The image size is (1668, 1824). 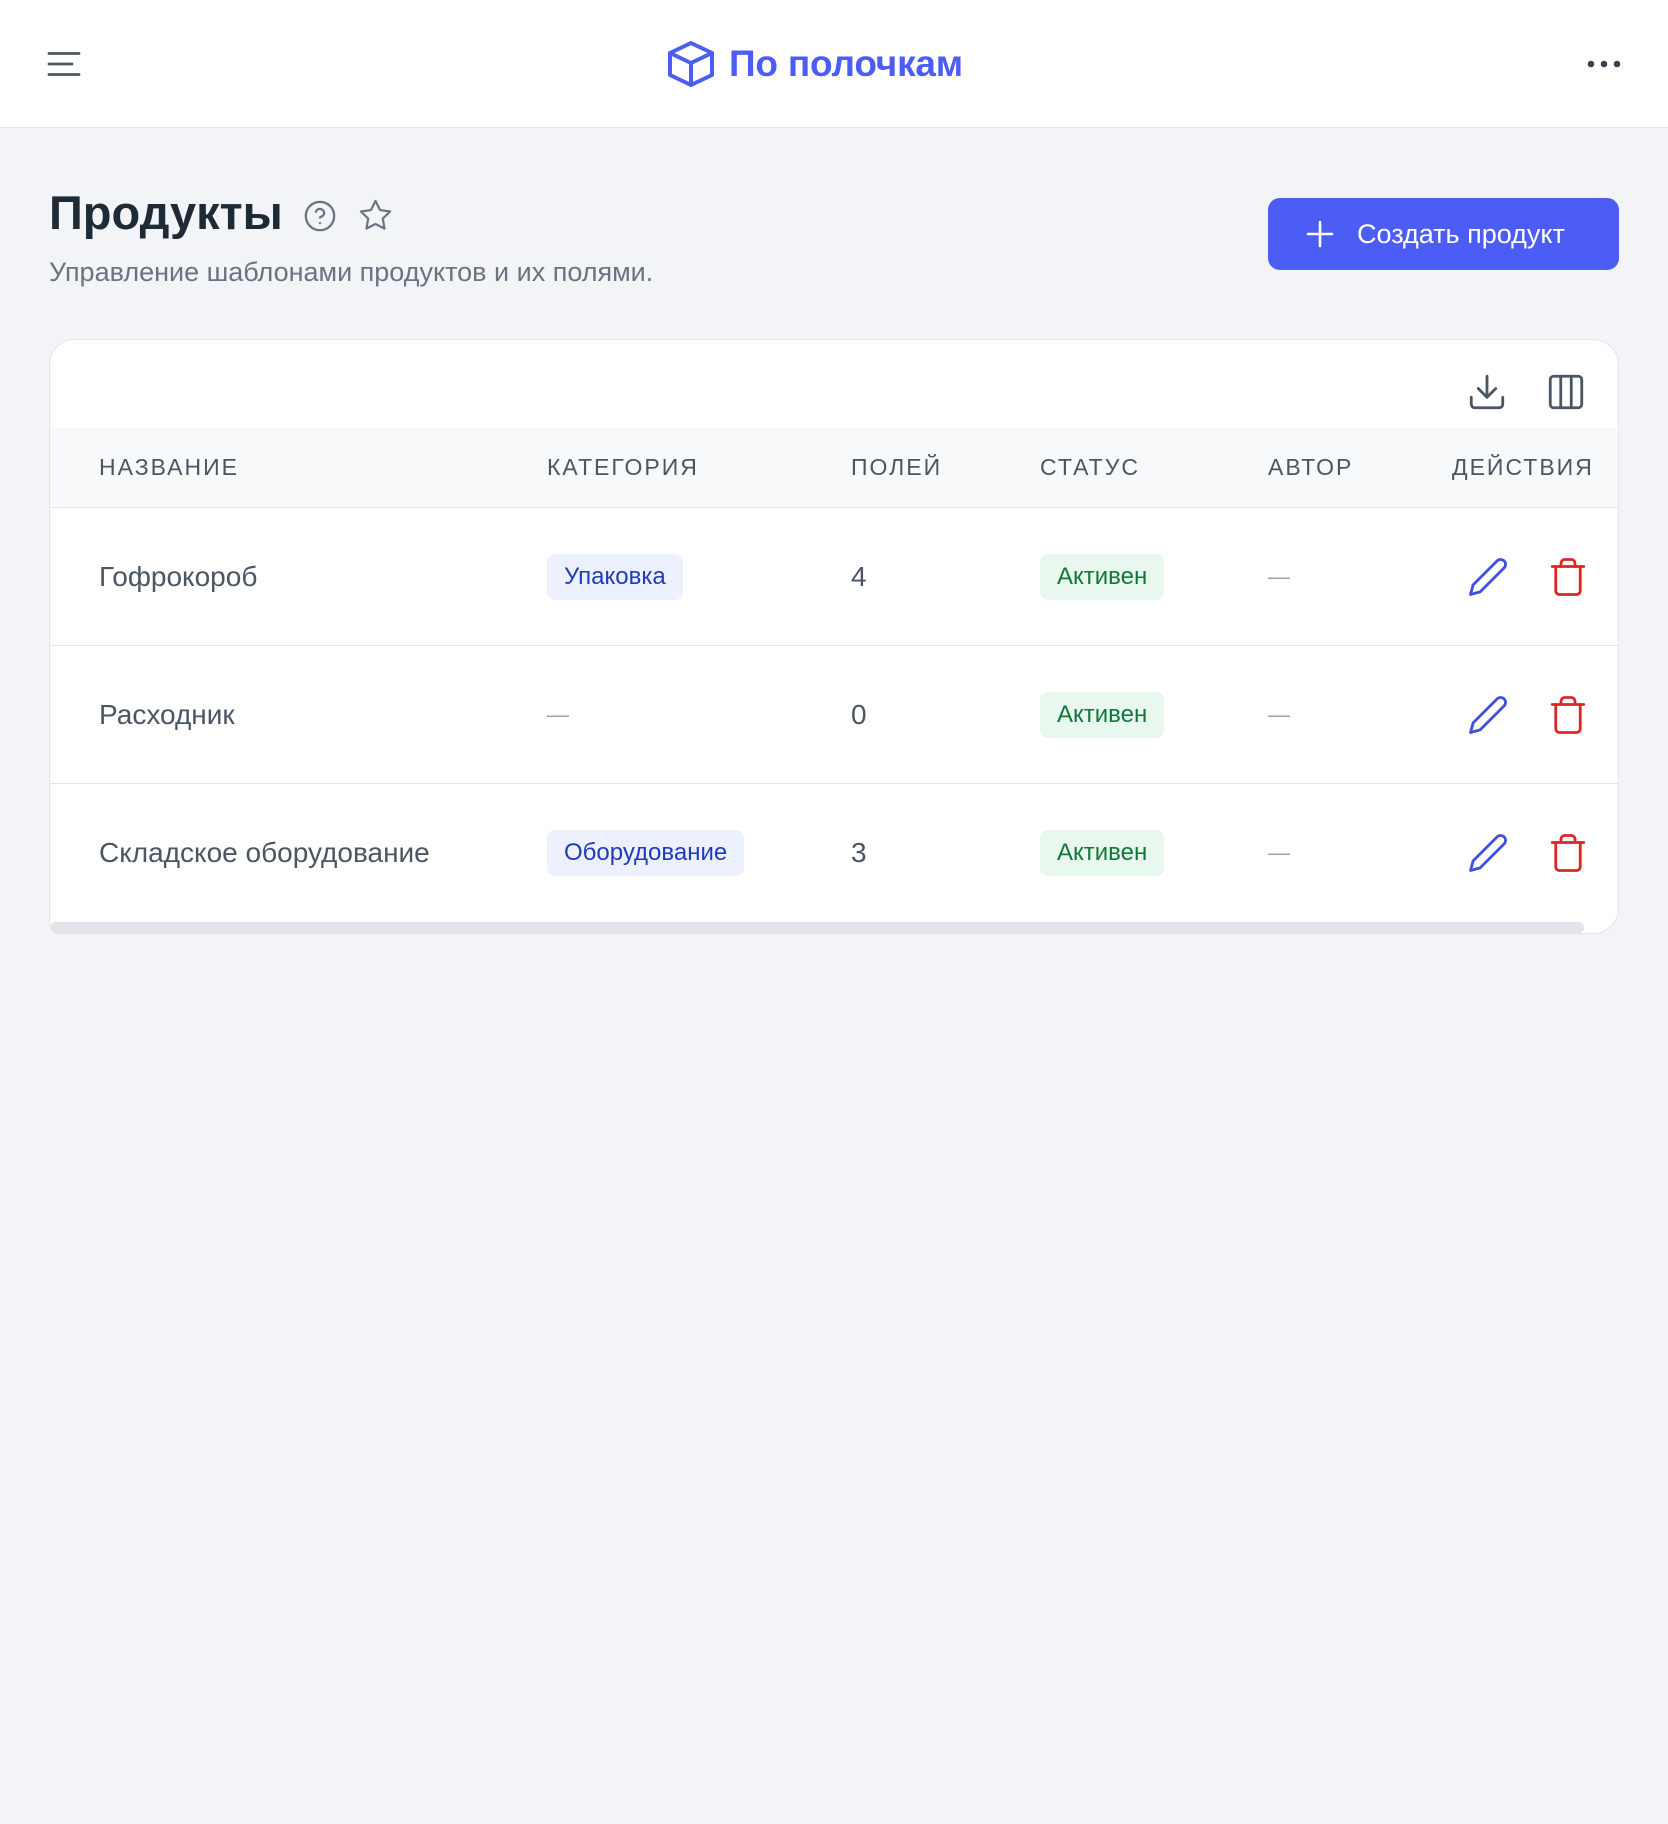 I want to click on category-cell: Упаковка, so click(x=615, y=576).